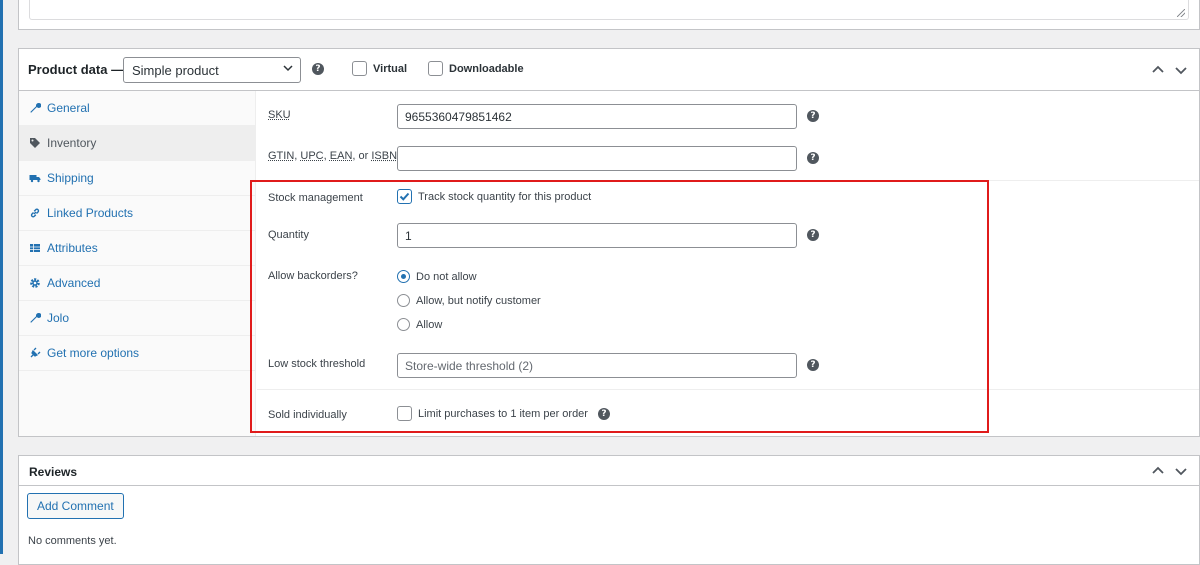 This screenshot has width=1200, height=565. I want to click on radio-label: Allow, so click(429, 325).